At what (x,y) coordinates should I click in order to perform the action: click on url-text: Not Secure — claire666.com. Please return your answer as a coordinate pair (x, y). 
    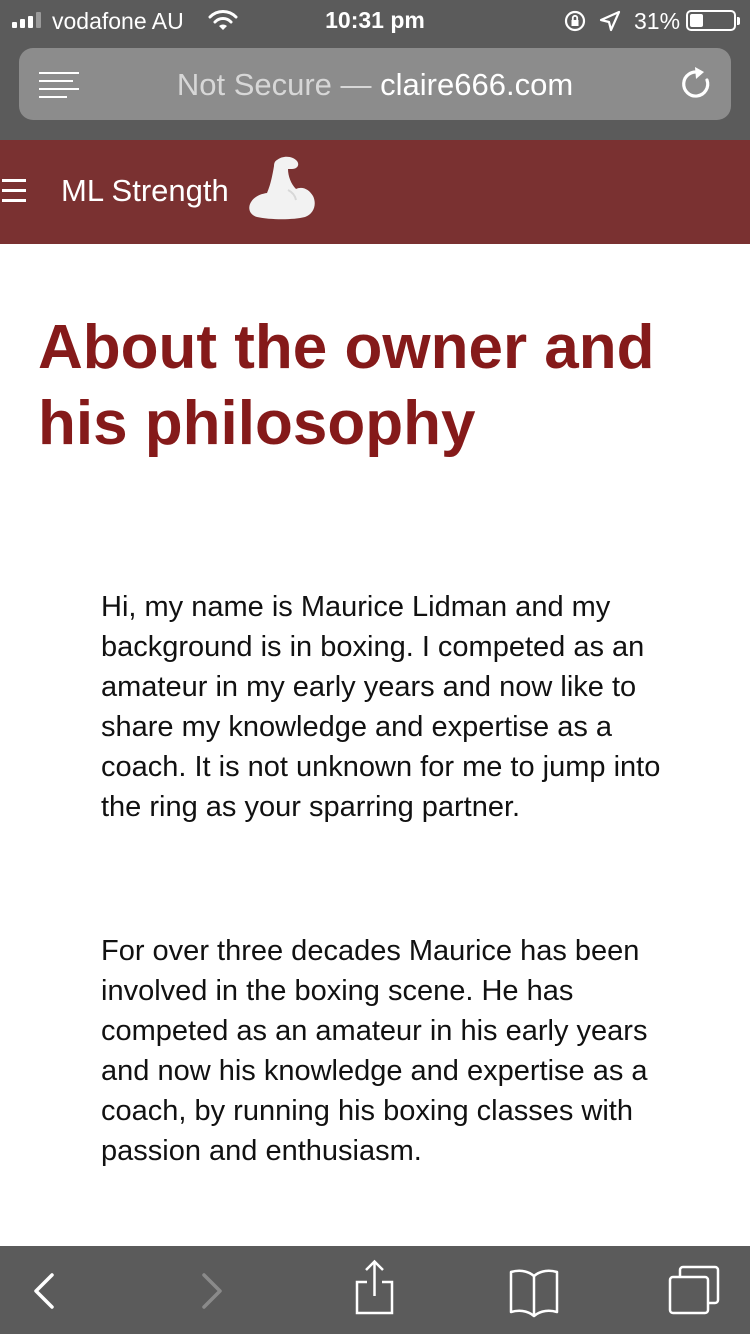
    Looking at the image, I should click on (375, 85).